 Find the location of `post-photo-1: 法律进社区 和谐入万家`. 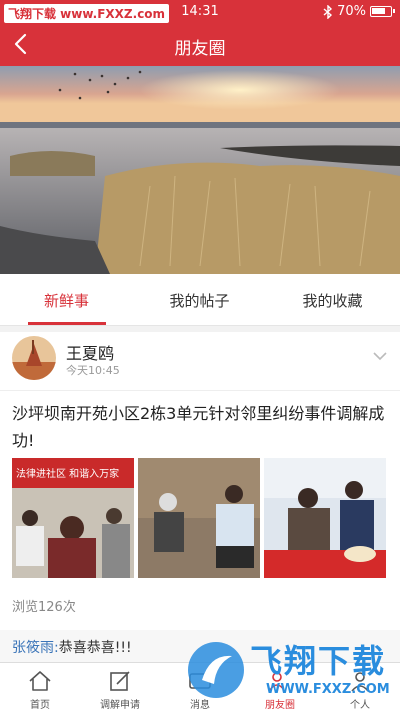

post-photo-1: 法律进社区 和谐入万家 is located at coordinates (73, 518).